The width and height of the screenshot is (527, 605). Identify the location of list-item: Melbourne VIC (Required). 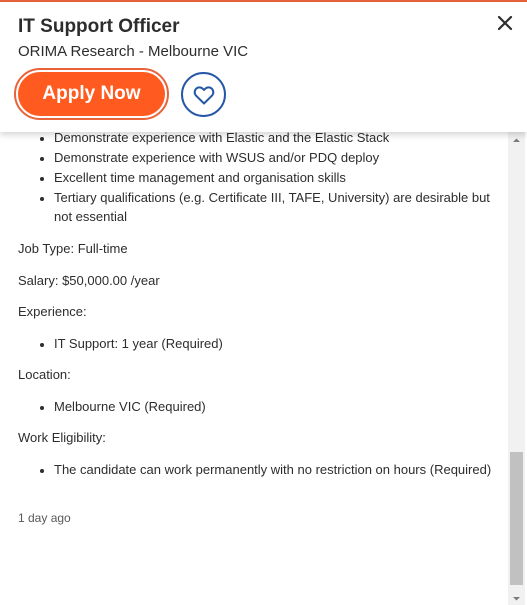
(276, 406).